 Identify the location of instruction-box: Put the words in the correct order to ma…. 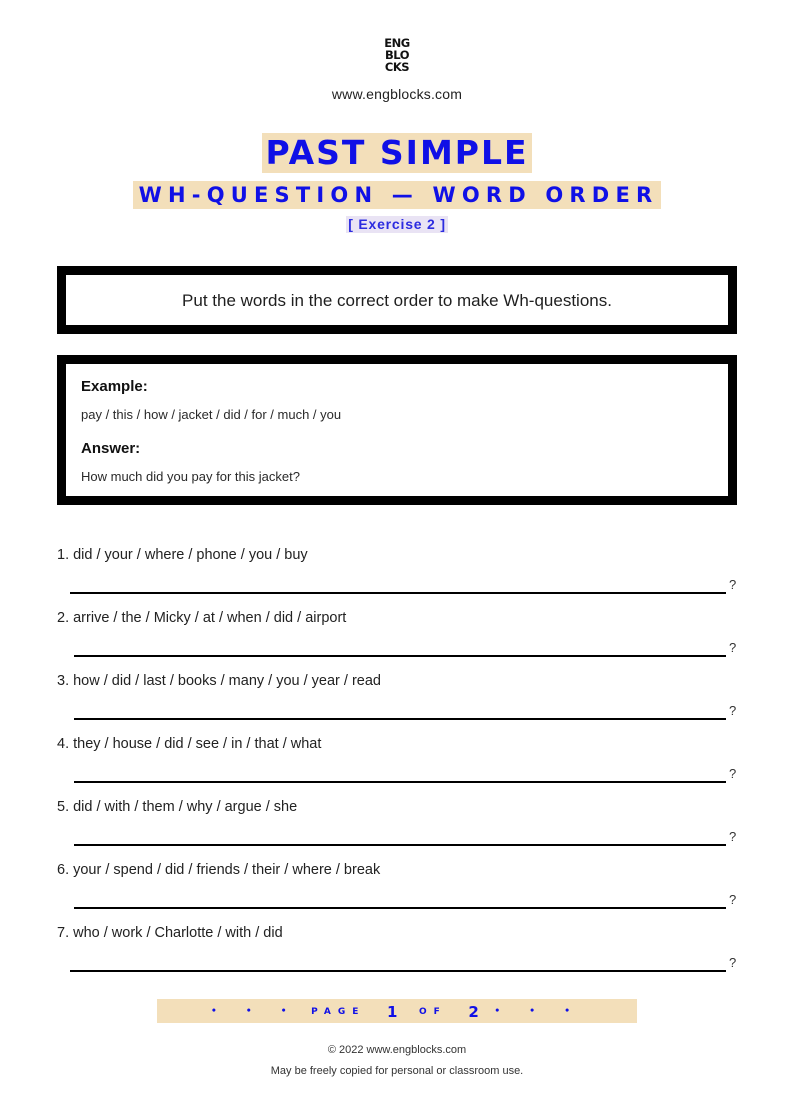
(397, 300).